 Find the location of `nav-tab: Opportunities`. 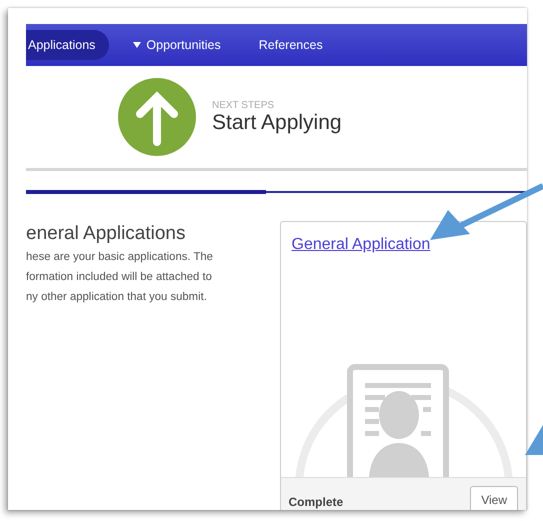

nav-tab: Opportunities is located at coordinates (184, 45).